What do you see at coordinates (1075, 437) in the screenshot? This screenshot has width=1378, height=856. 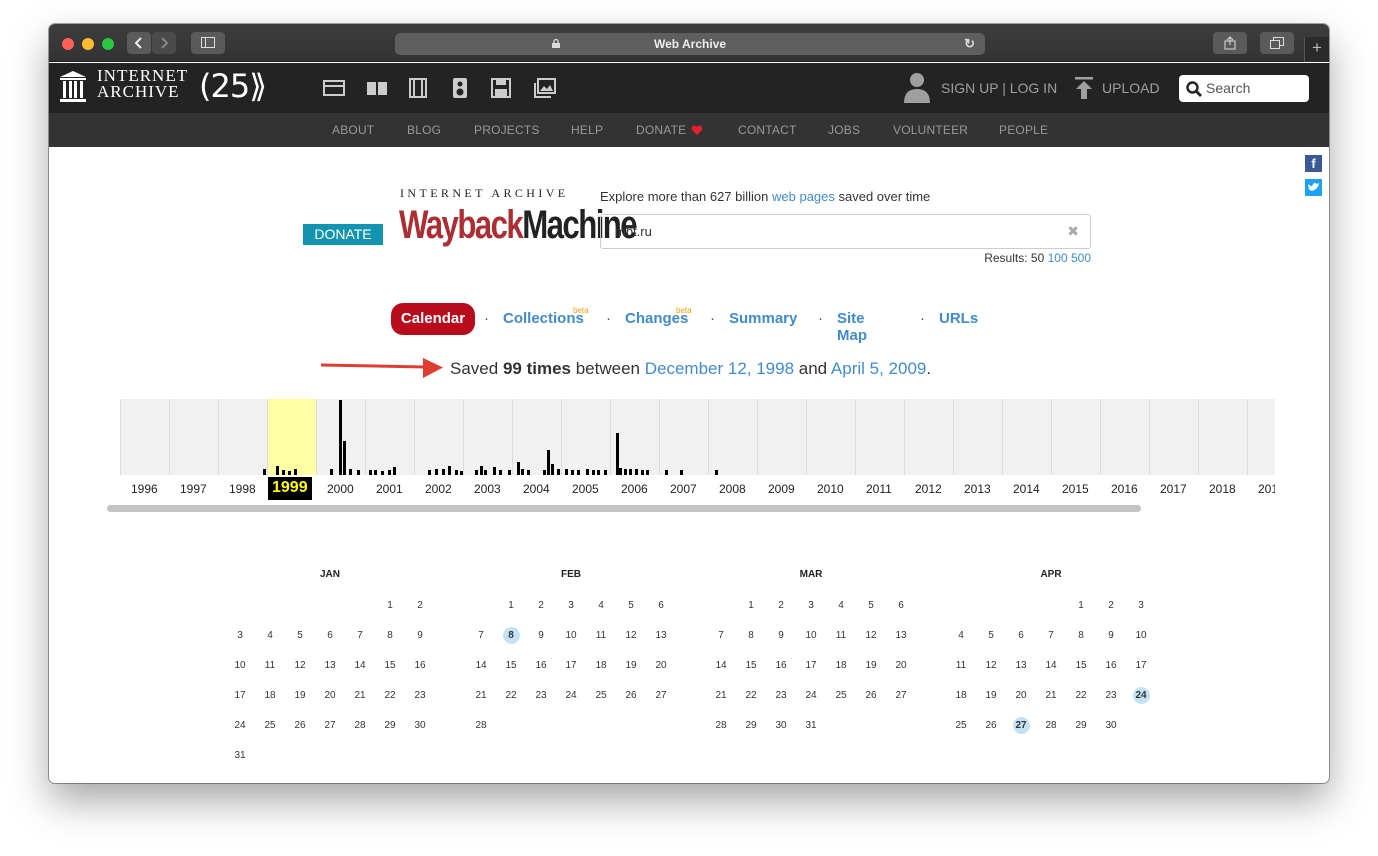 I see `year-column-2015` at bounding box center [1075, 437].